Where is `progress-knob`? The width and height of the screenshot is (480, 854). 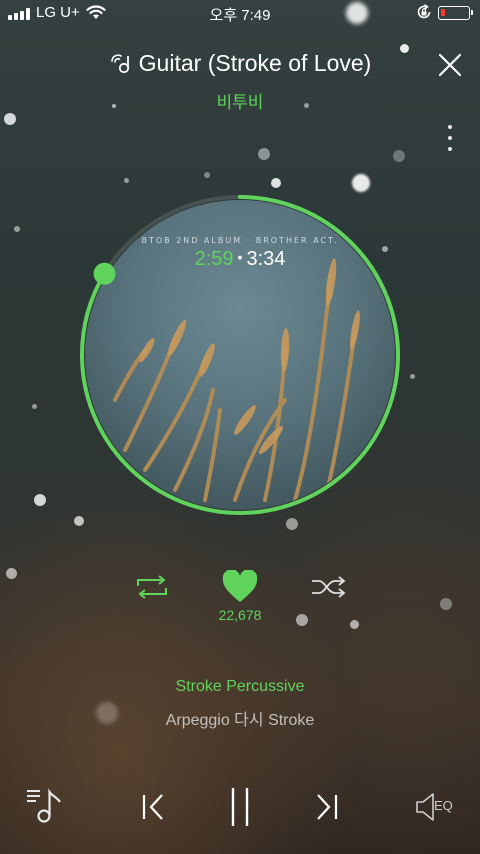 progress-knob is located at coordinates (104, 273).